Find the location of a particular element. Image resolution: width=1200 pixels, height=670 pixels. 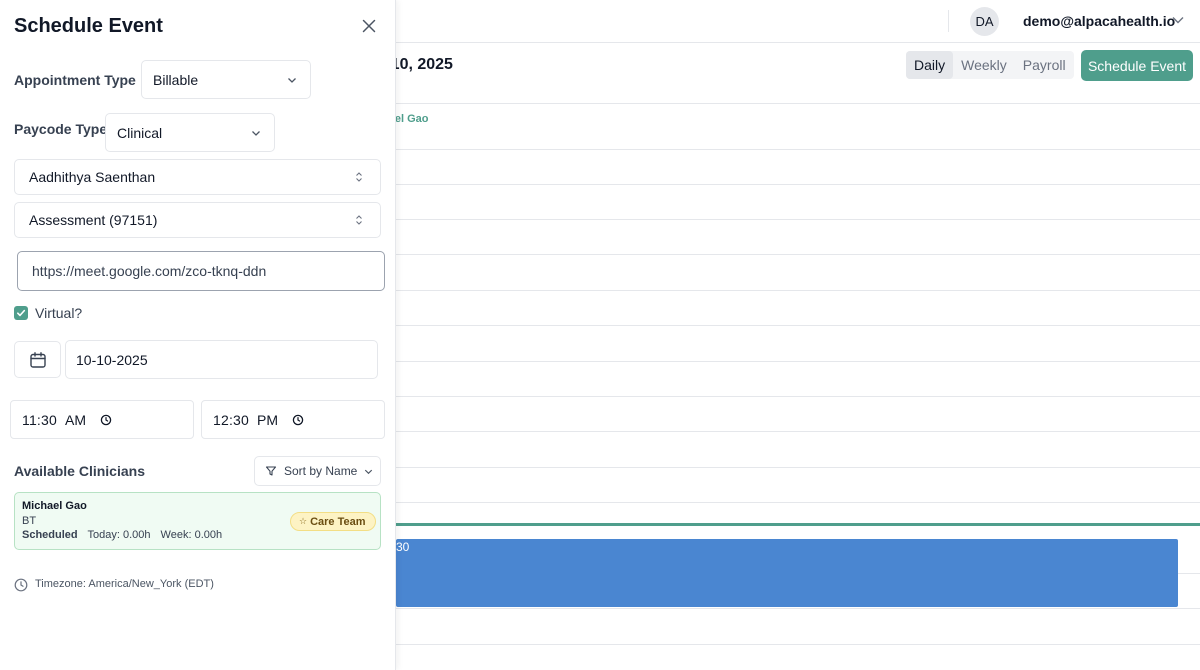

care-team-label: Care Team is located at coordinates (338, 521).